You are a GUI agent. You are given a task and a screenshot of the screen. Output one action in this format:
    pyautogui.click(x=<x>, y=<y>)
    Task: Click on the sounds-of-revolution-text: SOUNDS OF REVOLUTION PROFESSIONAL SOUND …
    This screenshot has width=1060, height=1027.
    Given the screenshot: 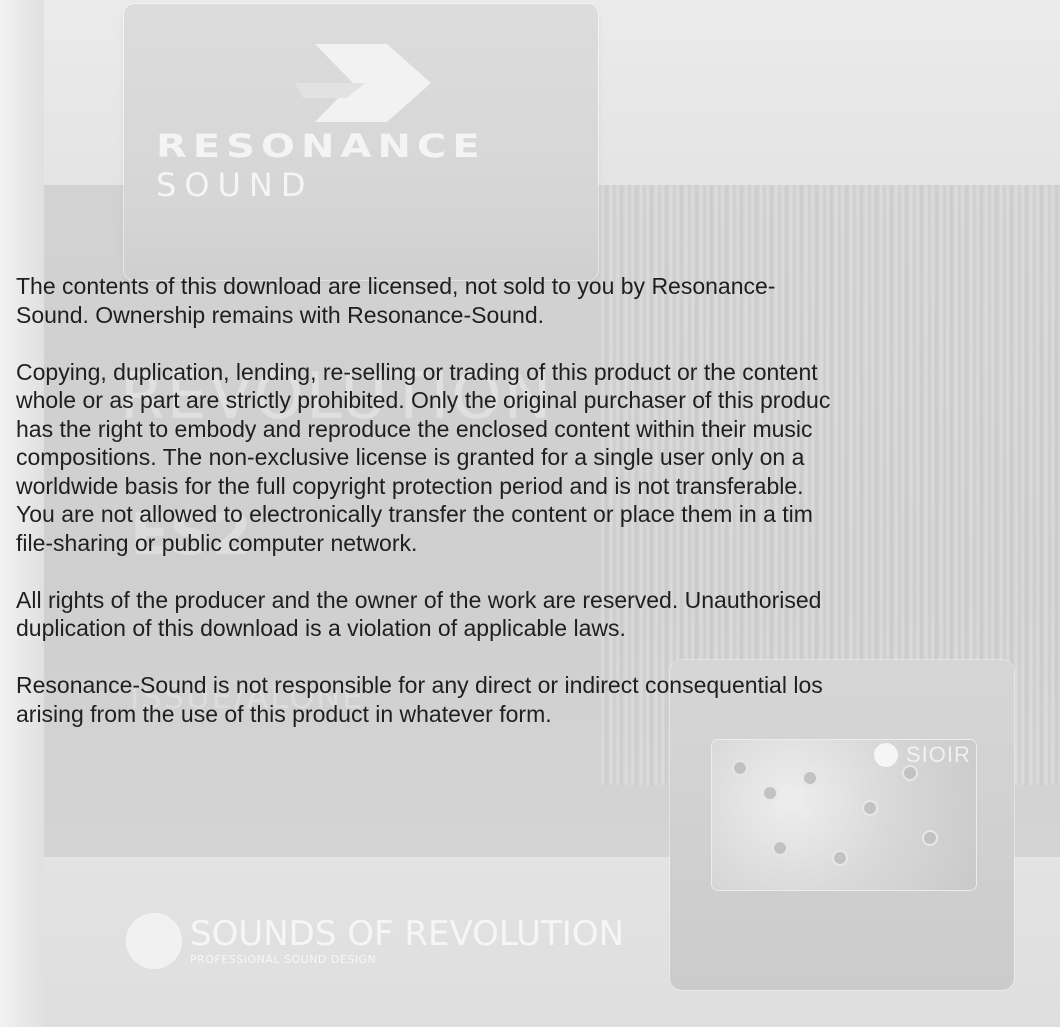 What is the action you would take?
    pyautogui.click(x=407, y=941)
    